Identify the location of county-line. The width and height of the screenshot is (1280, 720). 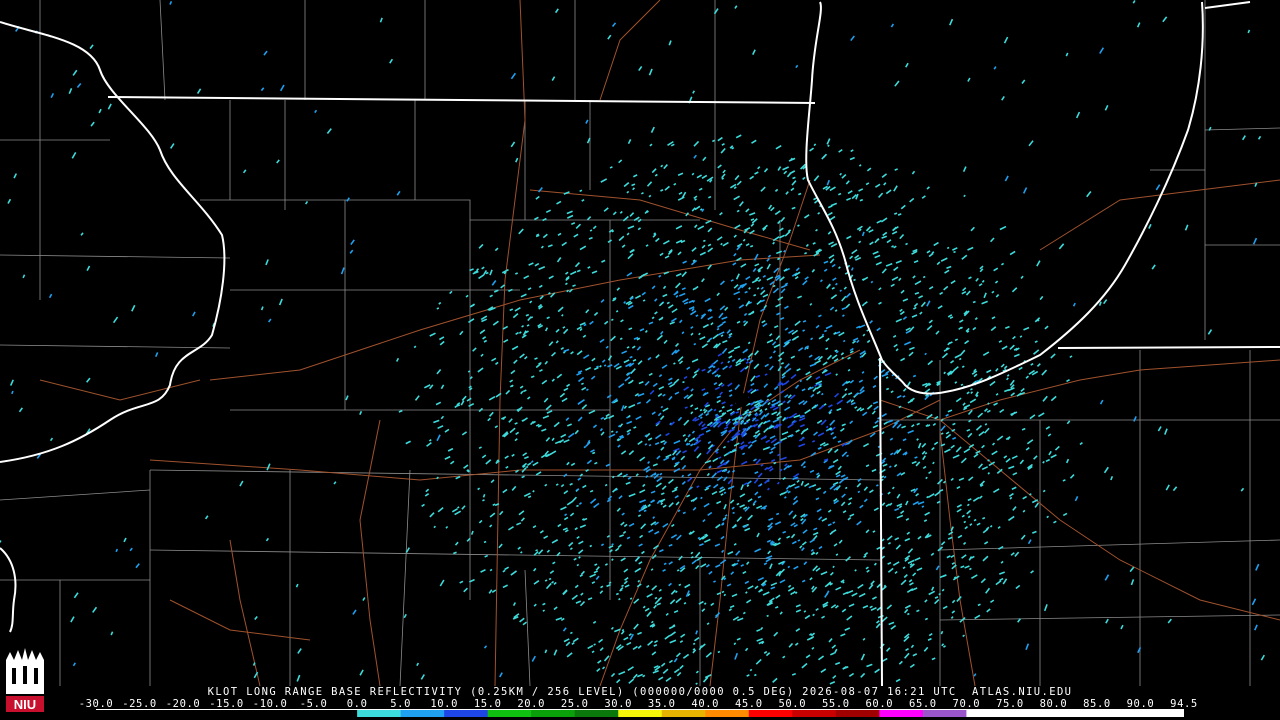
(527, 627).